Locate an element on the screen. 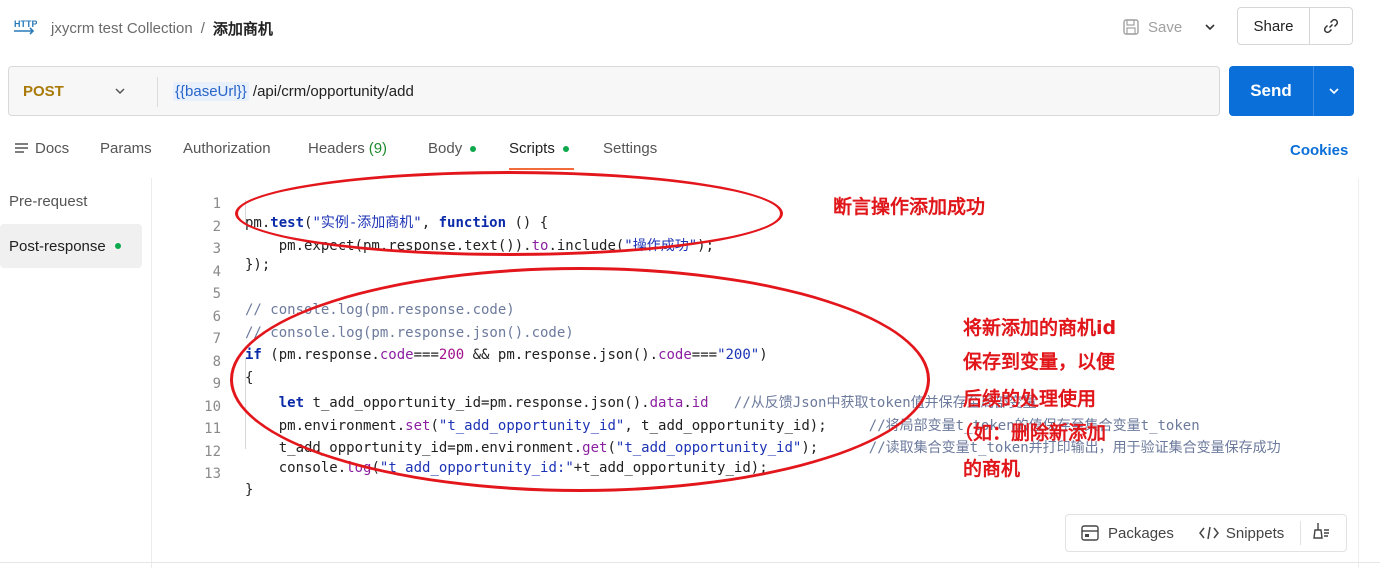  http-icon: HTTP is located at coordinates (25, 27).